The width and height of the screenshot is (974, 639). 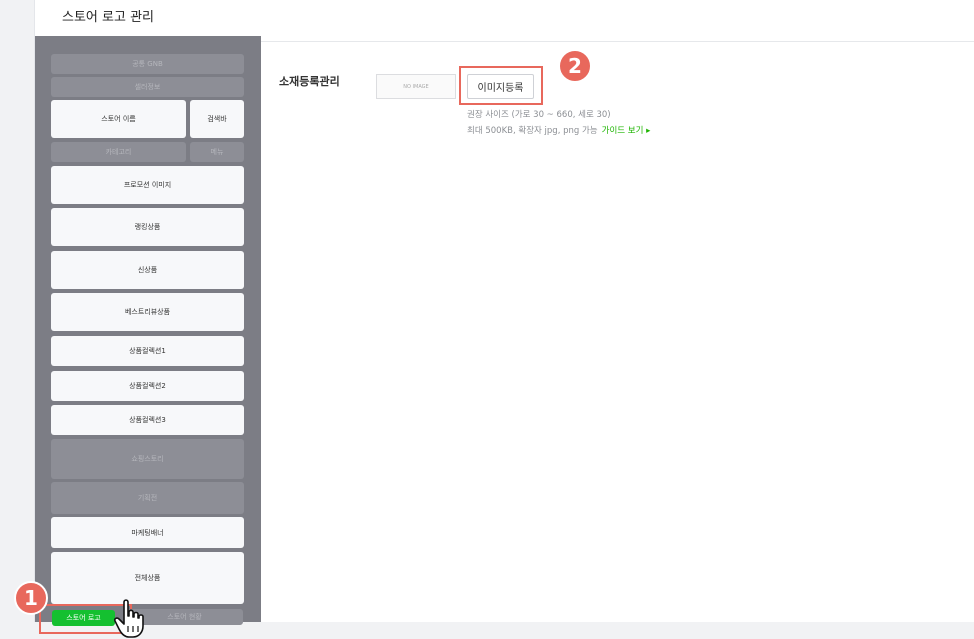 What do you see at coordinates (147, 420) in the screenshot?
I see `layout-block-collection-3: 상품컬렉션3` at bounding box center [147, 420].